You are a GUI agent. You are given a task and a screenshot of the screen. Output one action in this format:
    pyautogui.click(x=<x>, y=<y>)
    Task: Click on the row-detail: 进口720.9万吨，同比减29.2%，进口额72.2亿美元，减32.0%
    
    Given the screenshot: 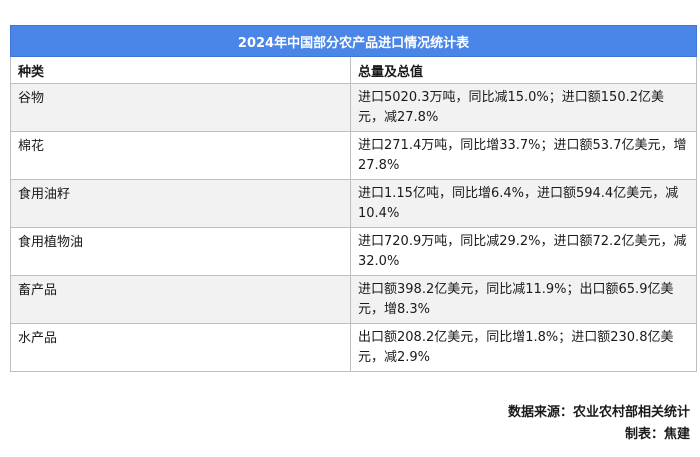 What is the action you would take?
    pyautogui.click(x=523, y=251)
    